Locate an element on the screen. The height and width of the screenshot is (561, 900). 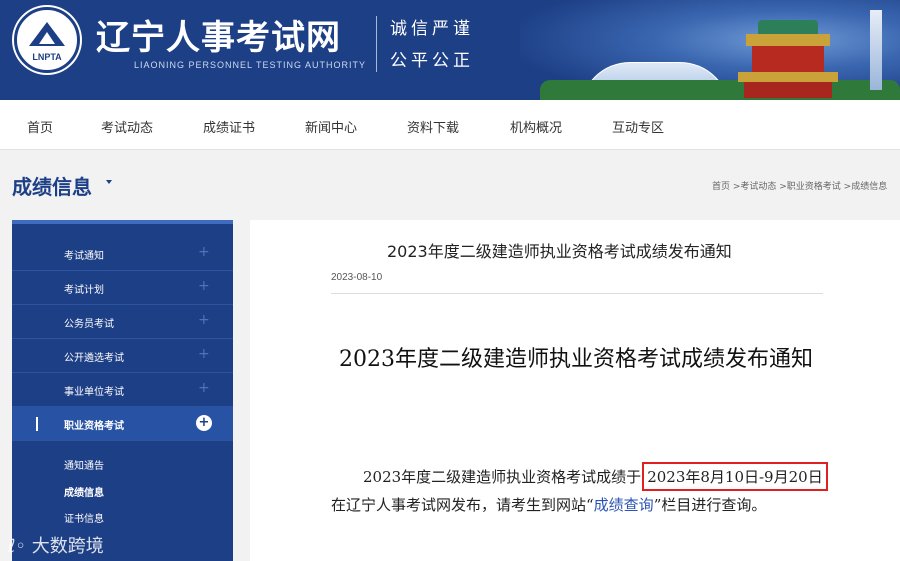
watermark: ℓ◦ 大数跨境 is located at coordinates (56, 545).